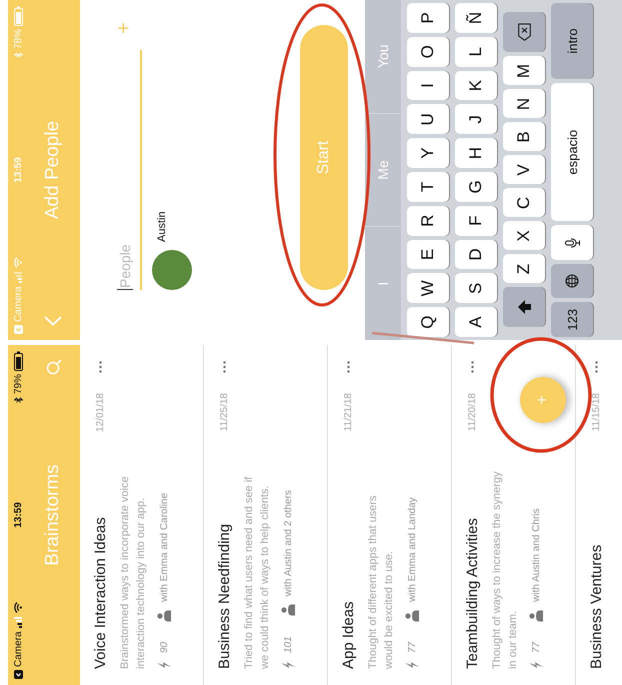 This screenshot has width=622, height=685. Describe the element at coordinates (524, 236) in the screenshot. I see `letter-key: X` at that location.